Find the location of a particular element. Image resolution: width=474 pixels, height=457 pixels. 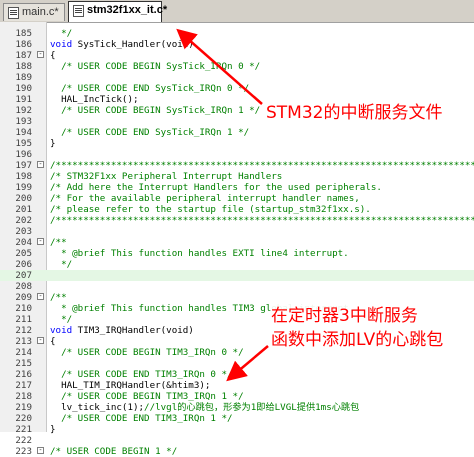

line-number: 223 is located at coordinates (23, 451).